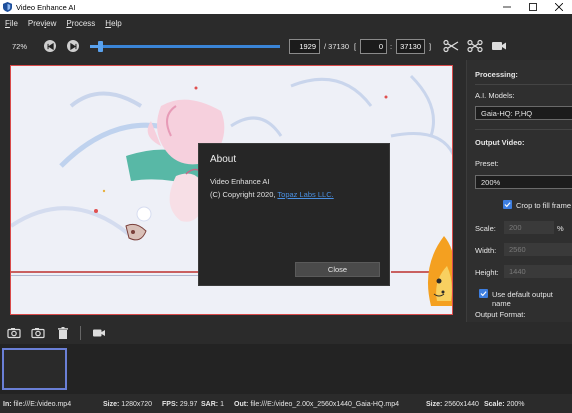 This screenshot has height=413, width=572. Describe the element at coordinates (560, 228) in the screenshot. I see `scale-unit: %` at that location.